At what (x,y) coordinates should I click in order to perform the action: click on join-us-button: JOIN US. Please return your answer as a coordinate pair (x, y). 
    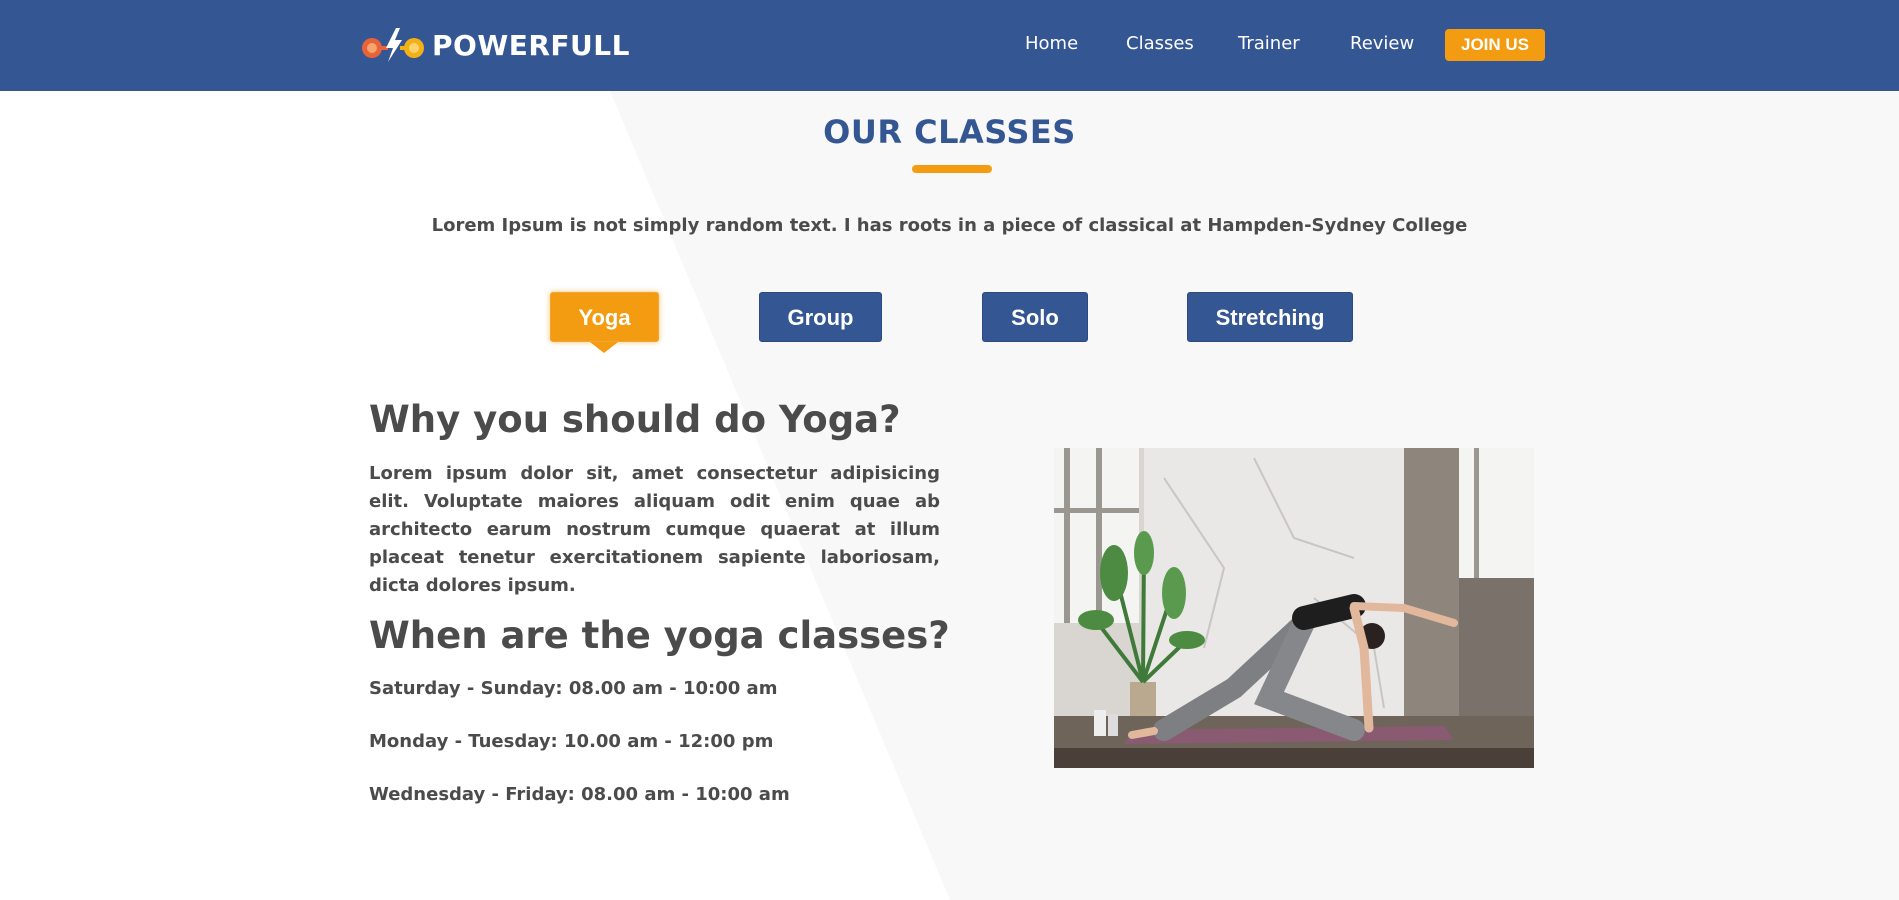
    Looking at the image, I should click on (1495, 45).